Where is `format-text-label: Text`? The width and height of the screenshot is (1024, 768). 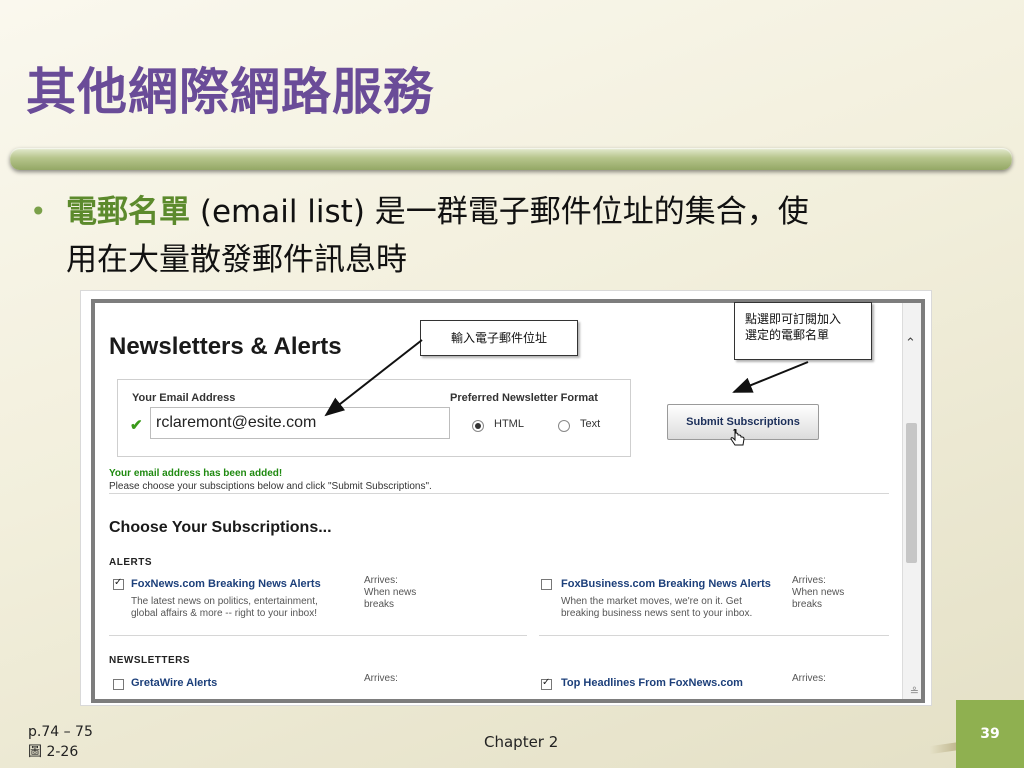 format-text-label: Text is located at coordinates (590, 424).